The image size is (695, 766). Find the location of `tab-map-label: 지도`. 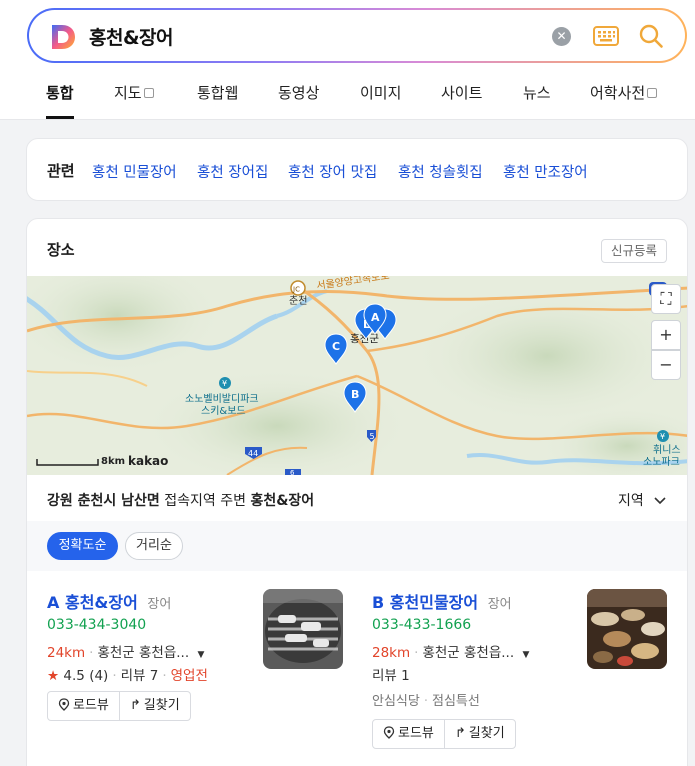

tab-map-label: 지도 is located at coordinates (128, 93).